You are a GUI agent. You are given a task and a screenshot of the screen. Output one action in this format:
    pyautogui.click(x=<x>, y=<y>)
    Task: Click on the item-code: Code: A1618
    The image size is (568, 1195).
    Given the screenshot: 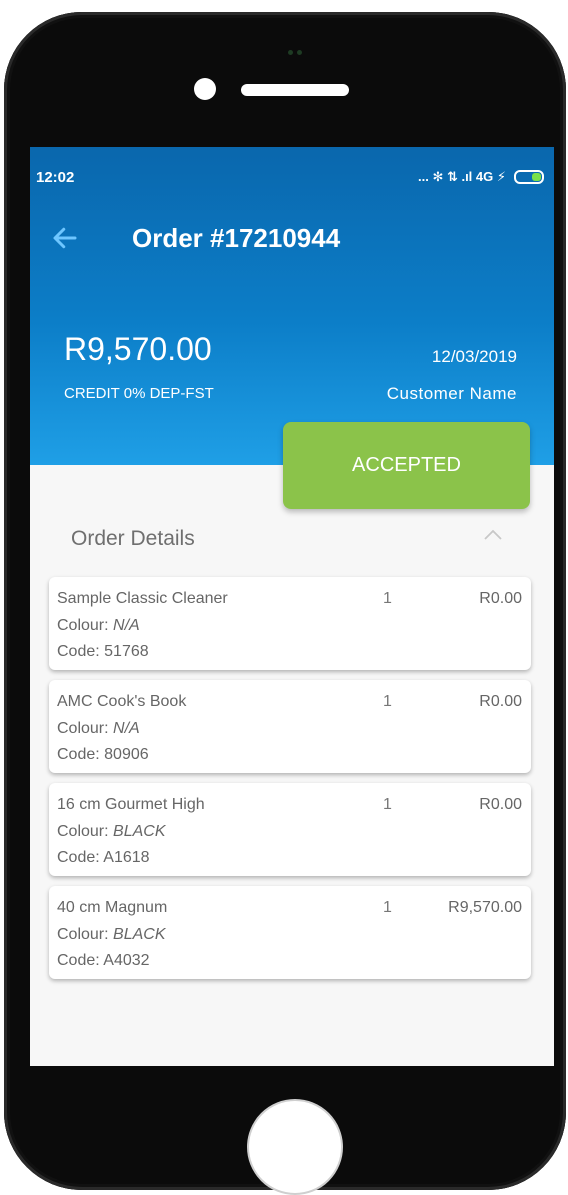 What is the action you would take?
    pyautogui.click(x=103, y=858)
    